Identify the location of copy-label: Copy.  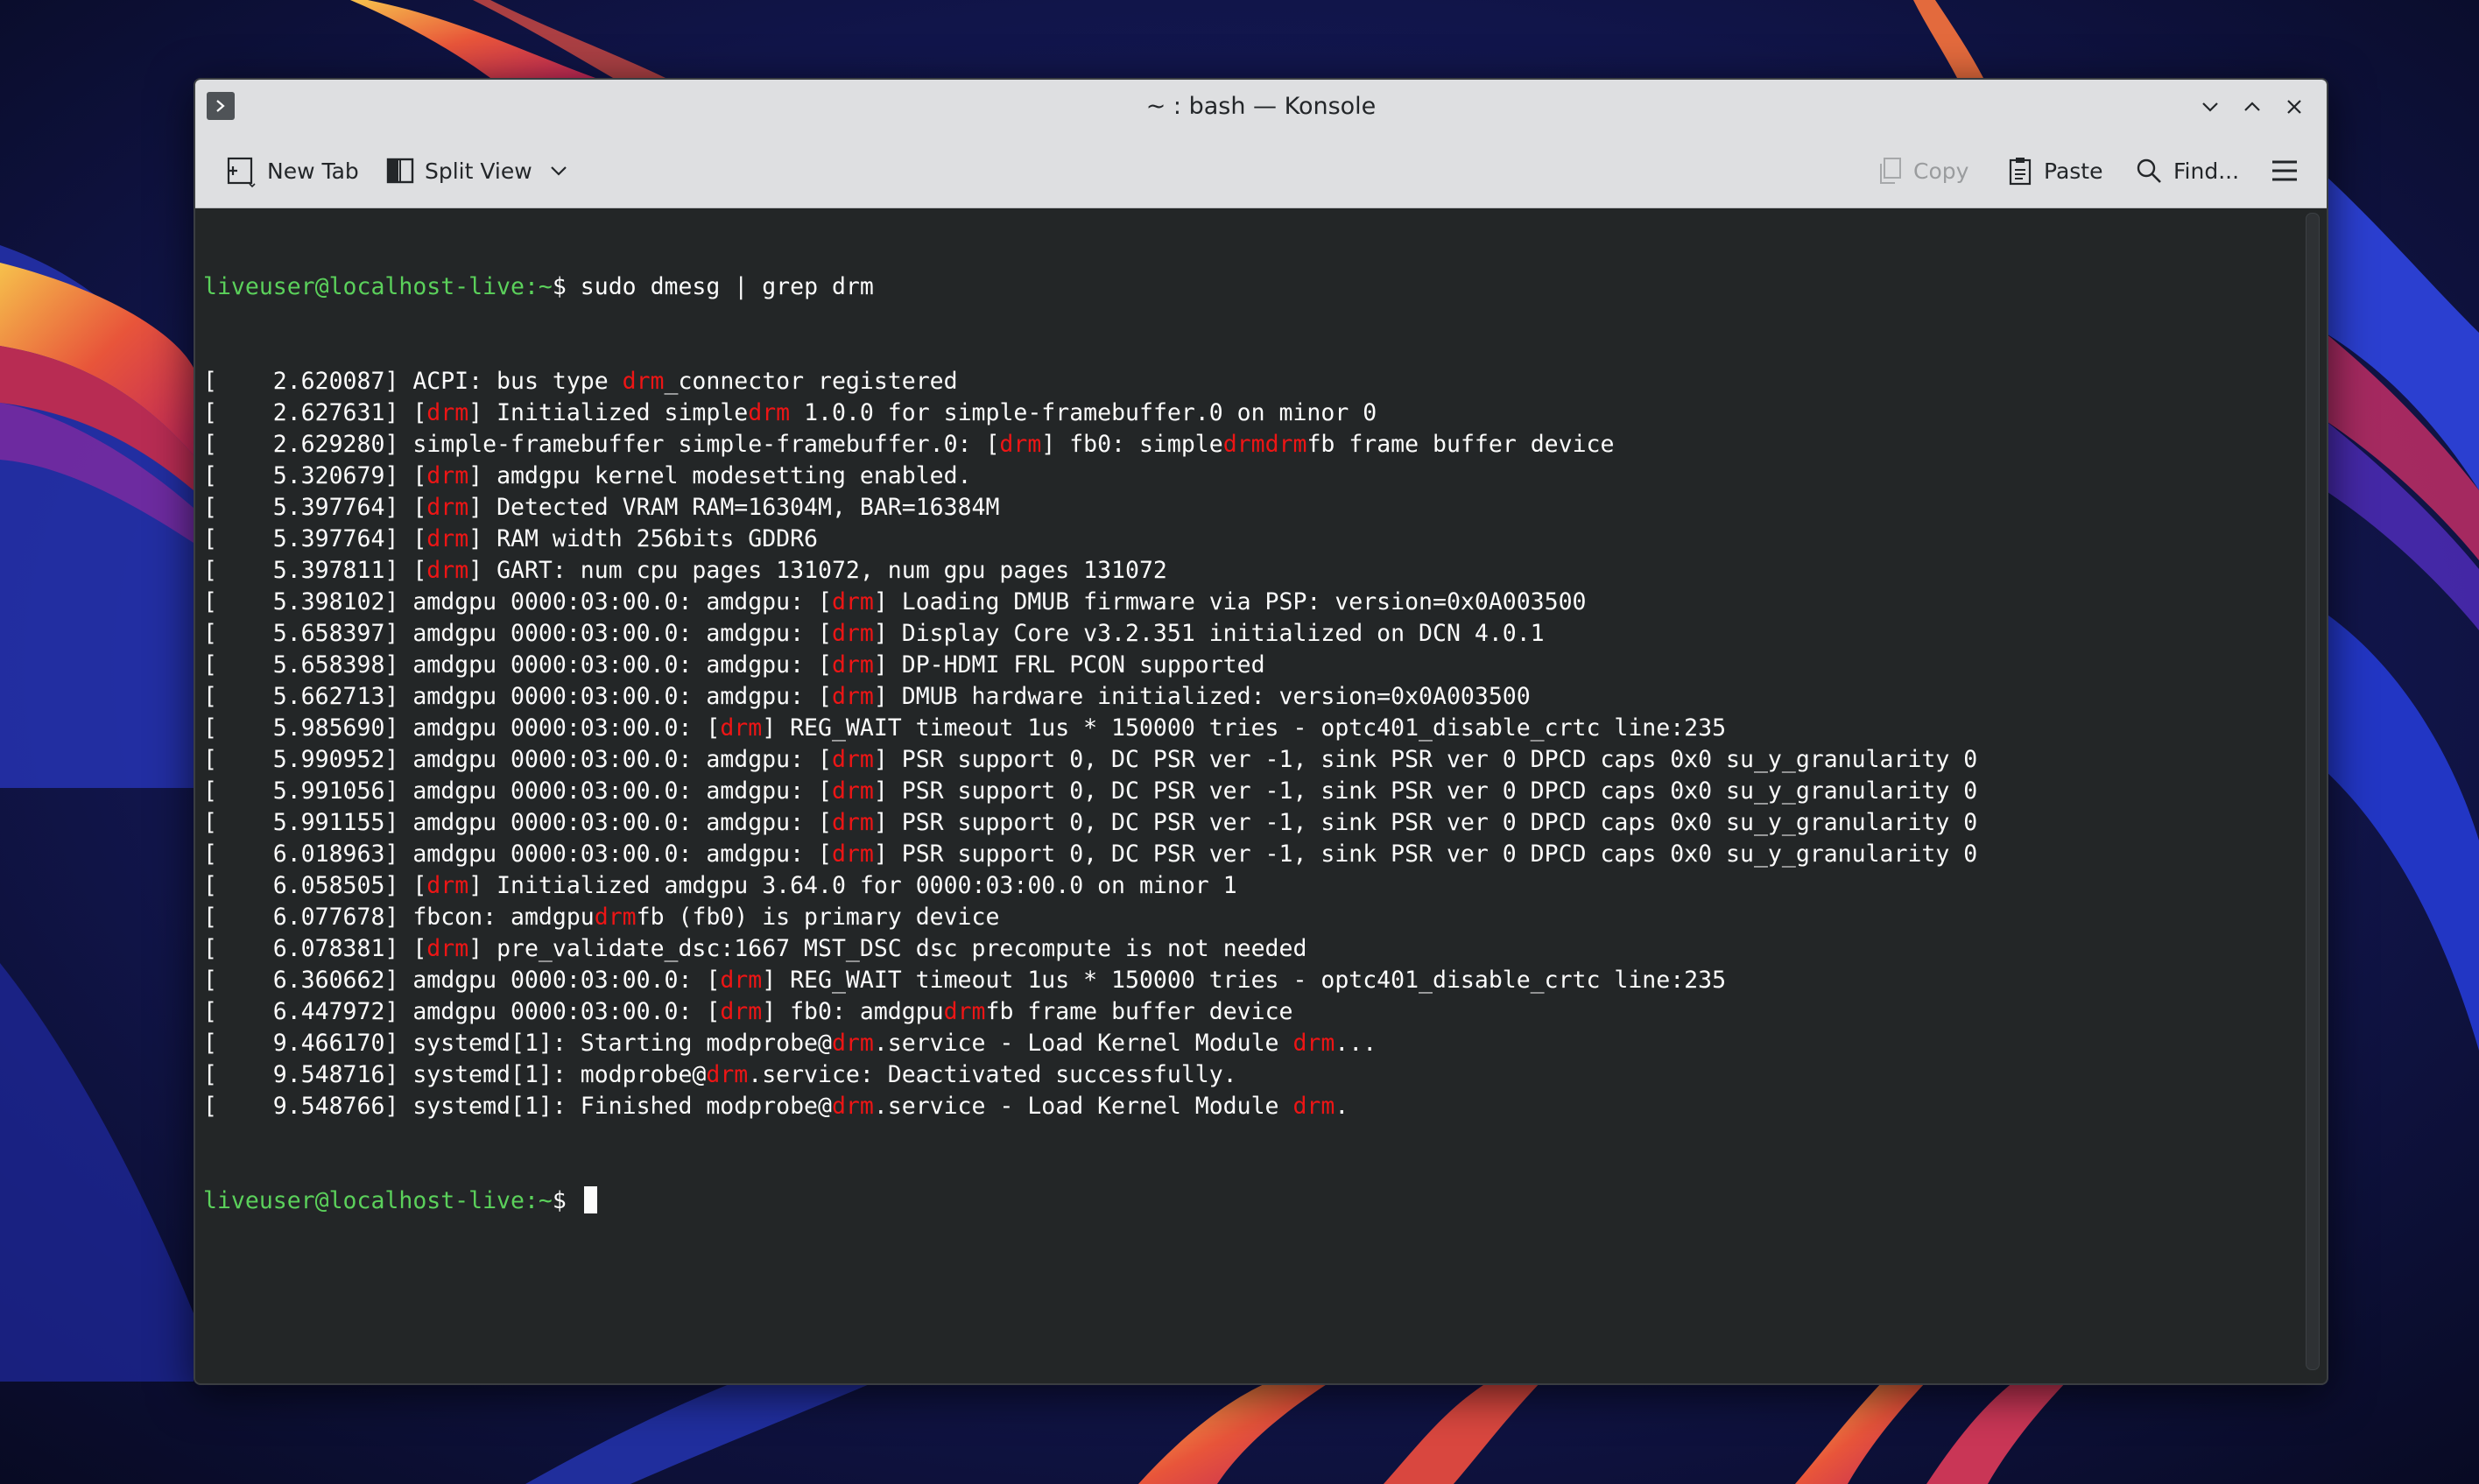
(1941, 171).